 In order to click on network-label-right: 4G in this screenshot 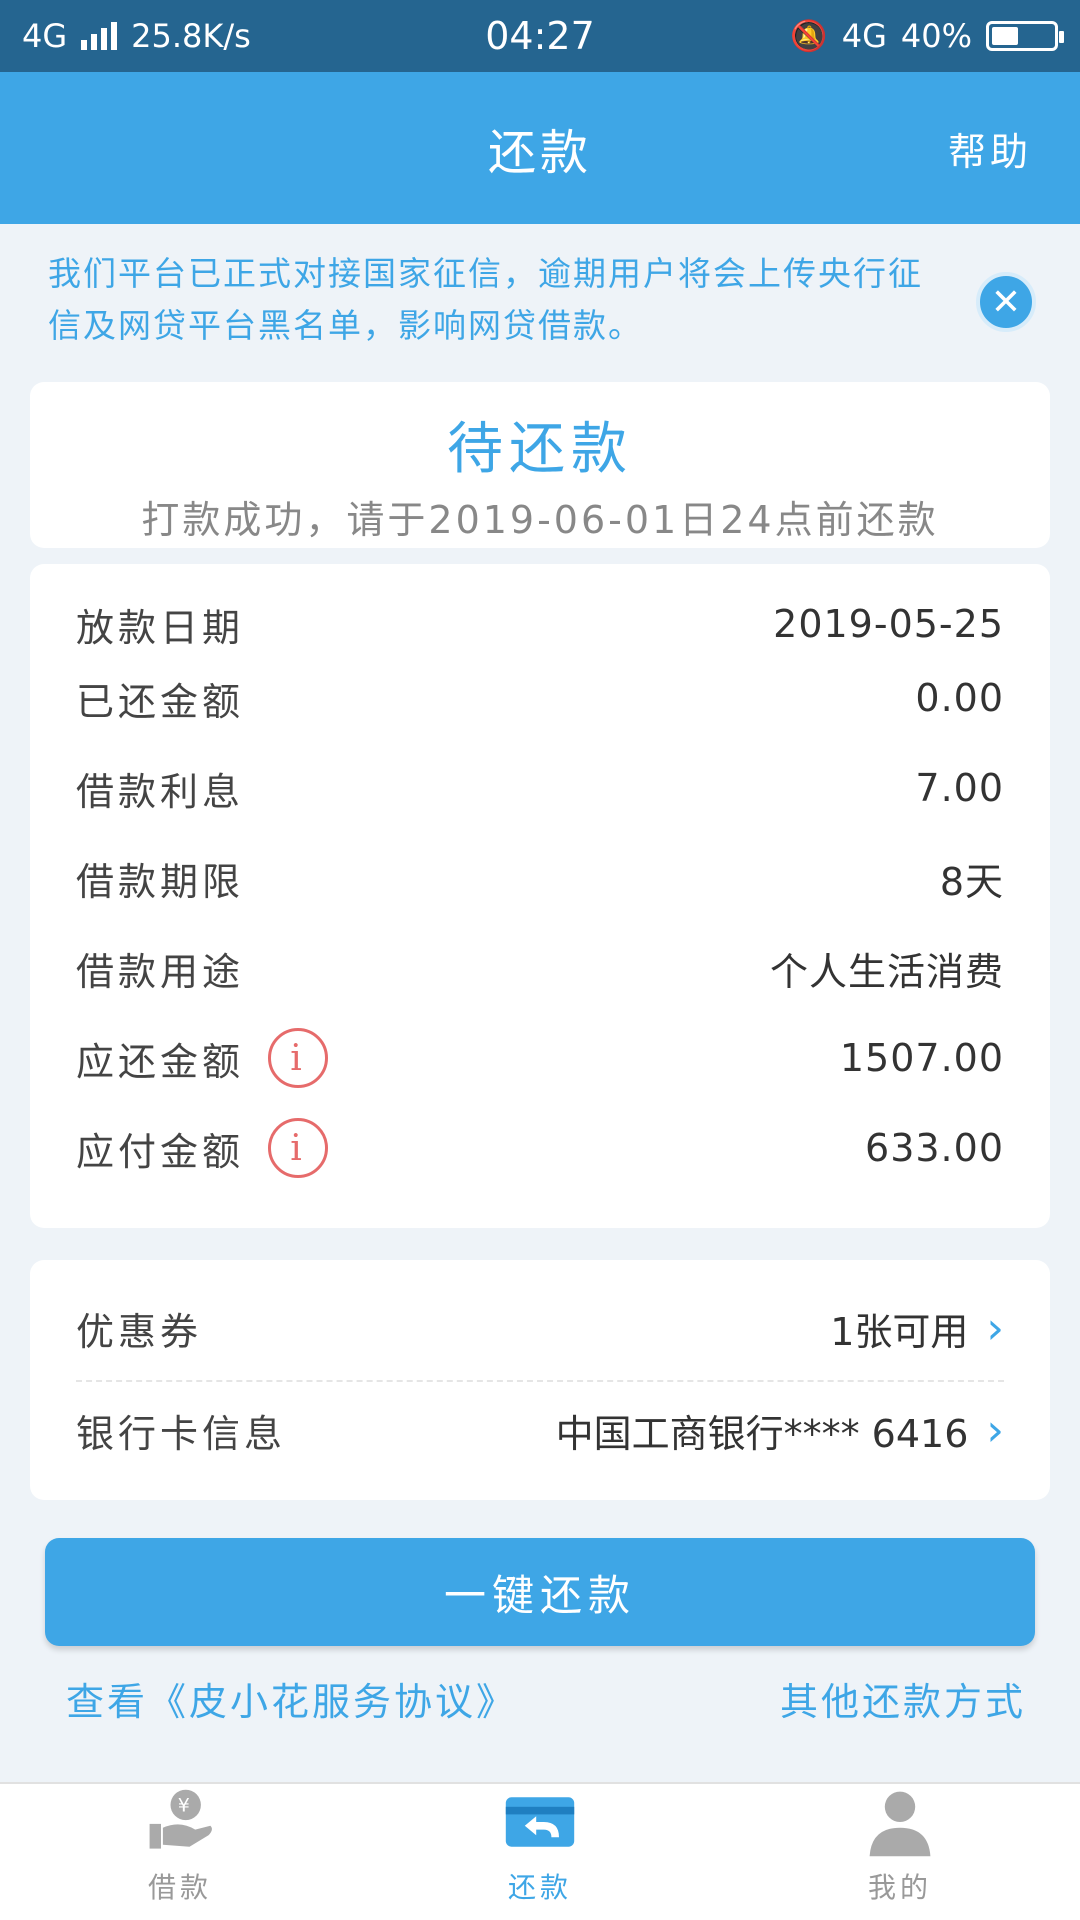, I will do `click(864, 36)`.